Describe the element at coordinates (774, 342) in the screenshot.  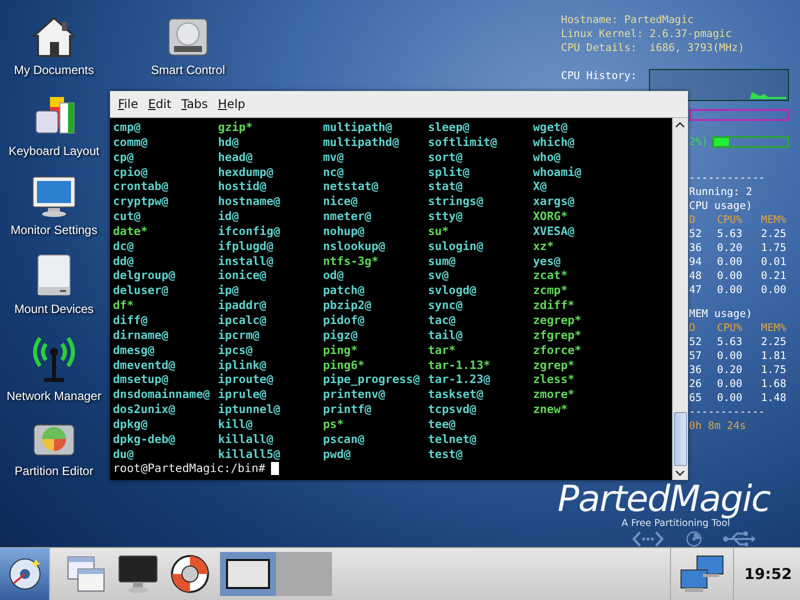
I see `table-cell-text: 2.25` at that location.